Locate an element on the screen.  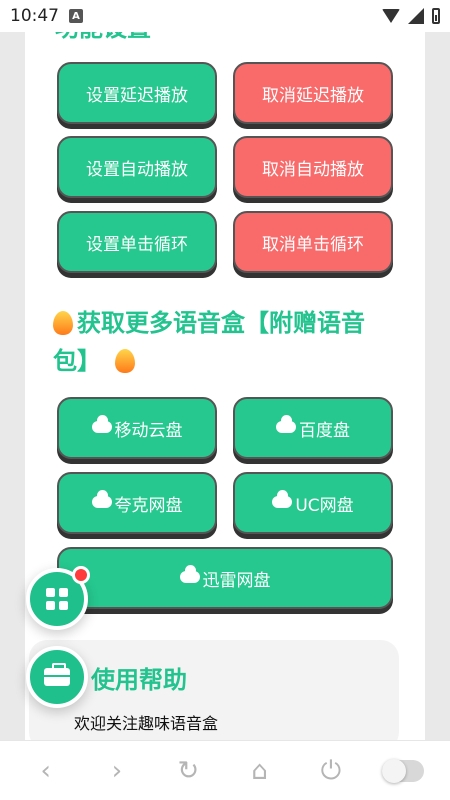
mobile-cloud-label: 移动云盘 is located at coordinates (148, 430).